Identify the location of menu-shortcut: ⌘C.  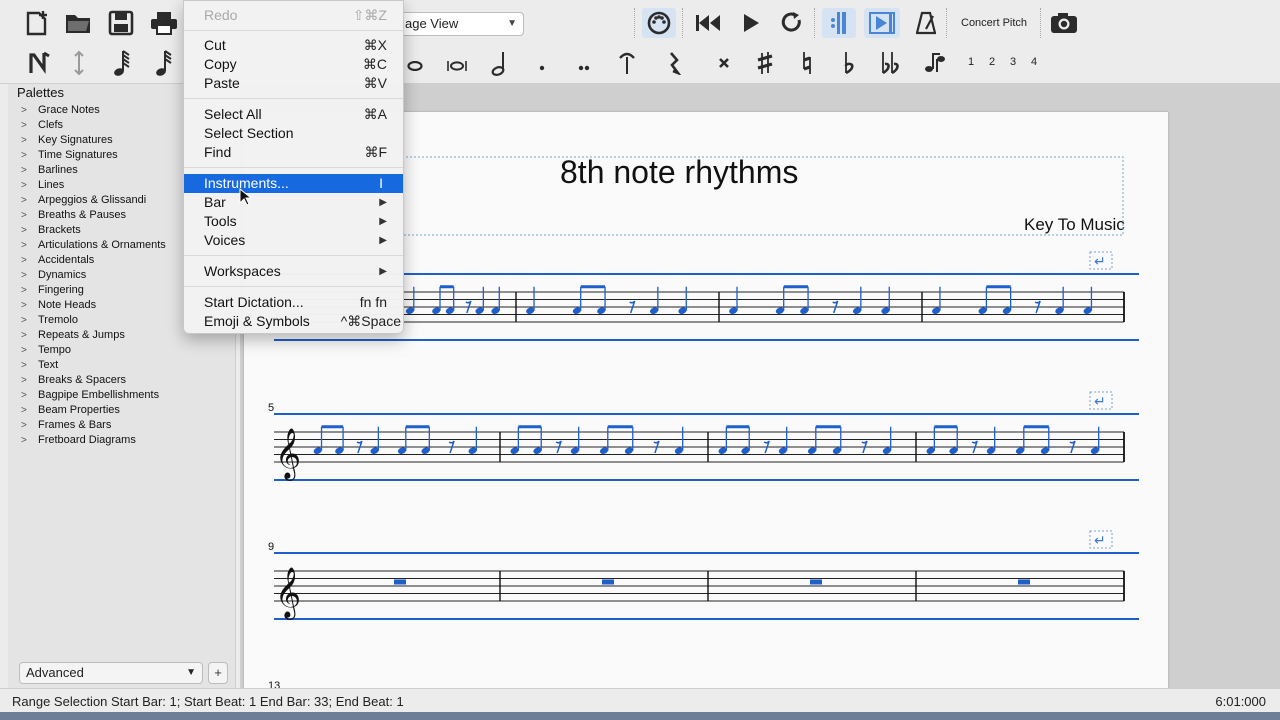
(374, 64).